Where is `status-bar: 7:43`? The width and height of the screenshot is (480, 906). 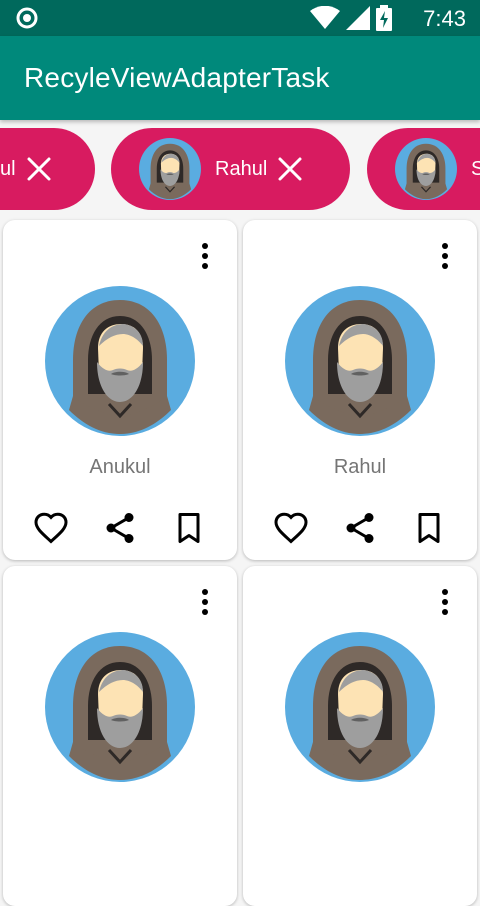
status-bar: 7:43 is located at coordinates (240, 18).